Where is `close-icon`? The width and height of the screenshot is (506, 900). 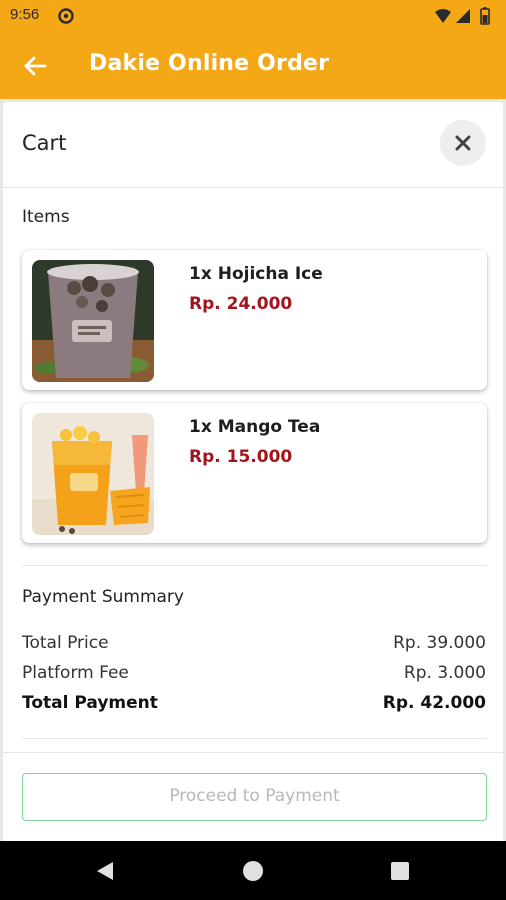
close-icon is located at coordinates (463, 143).